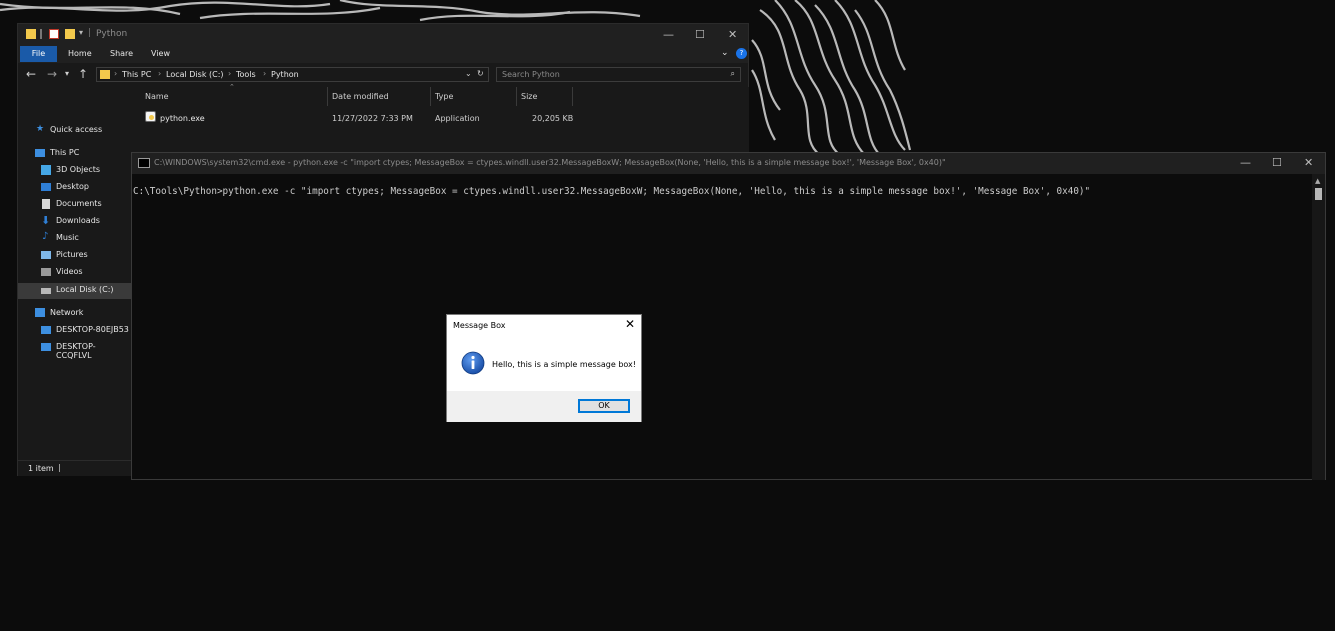 The width and height of the screenshot is (1335, 631). I want to click on scroll-up-icon: ▲, so click(1317, 181).